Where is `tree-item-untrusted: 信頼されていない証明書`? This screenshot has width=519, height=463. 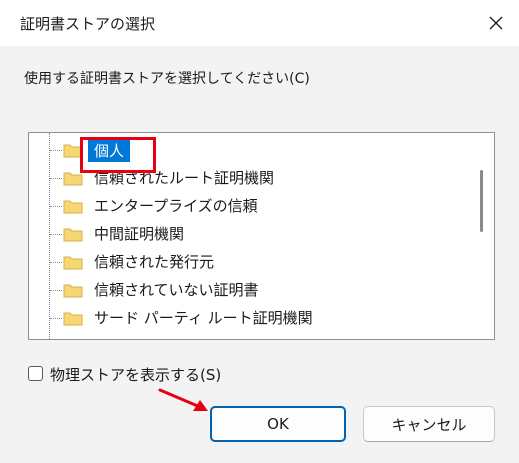
tree-item-untrusted: 信頼されていない証明書 is located at coordinates (249, 290).